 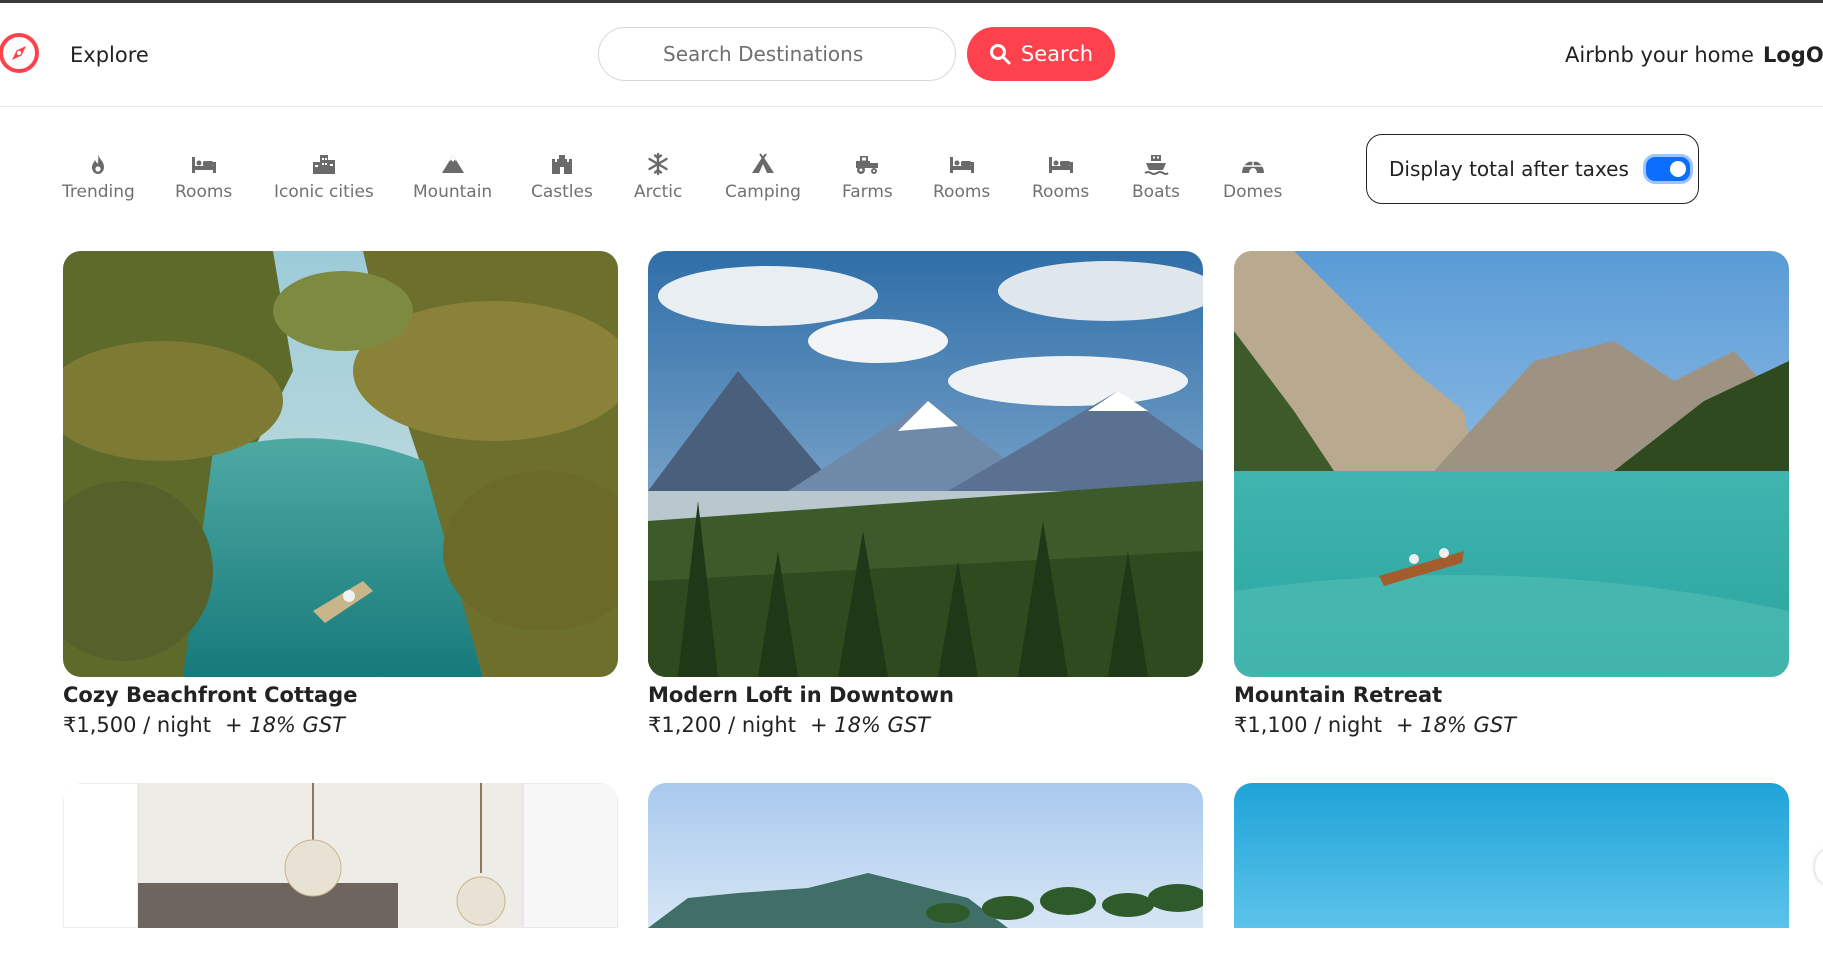 What do you see at coordinates (1659, 55) in the screenshot?
I see `airbnb-your-home-link: Airbnb your home` at bounding box center [1659, 55].